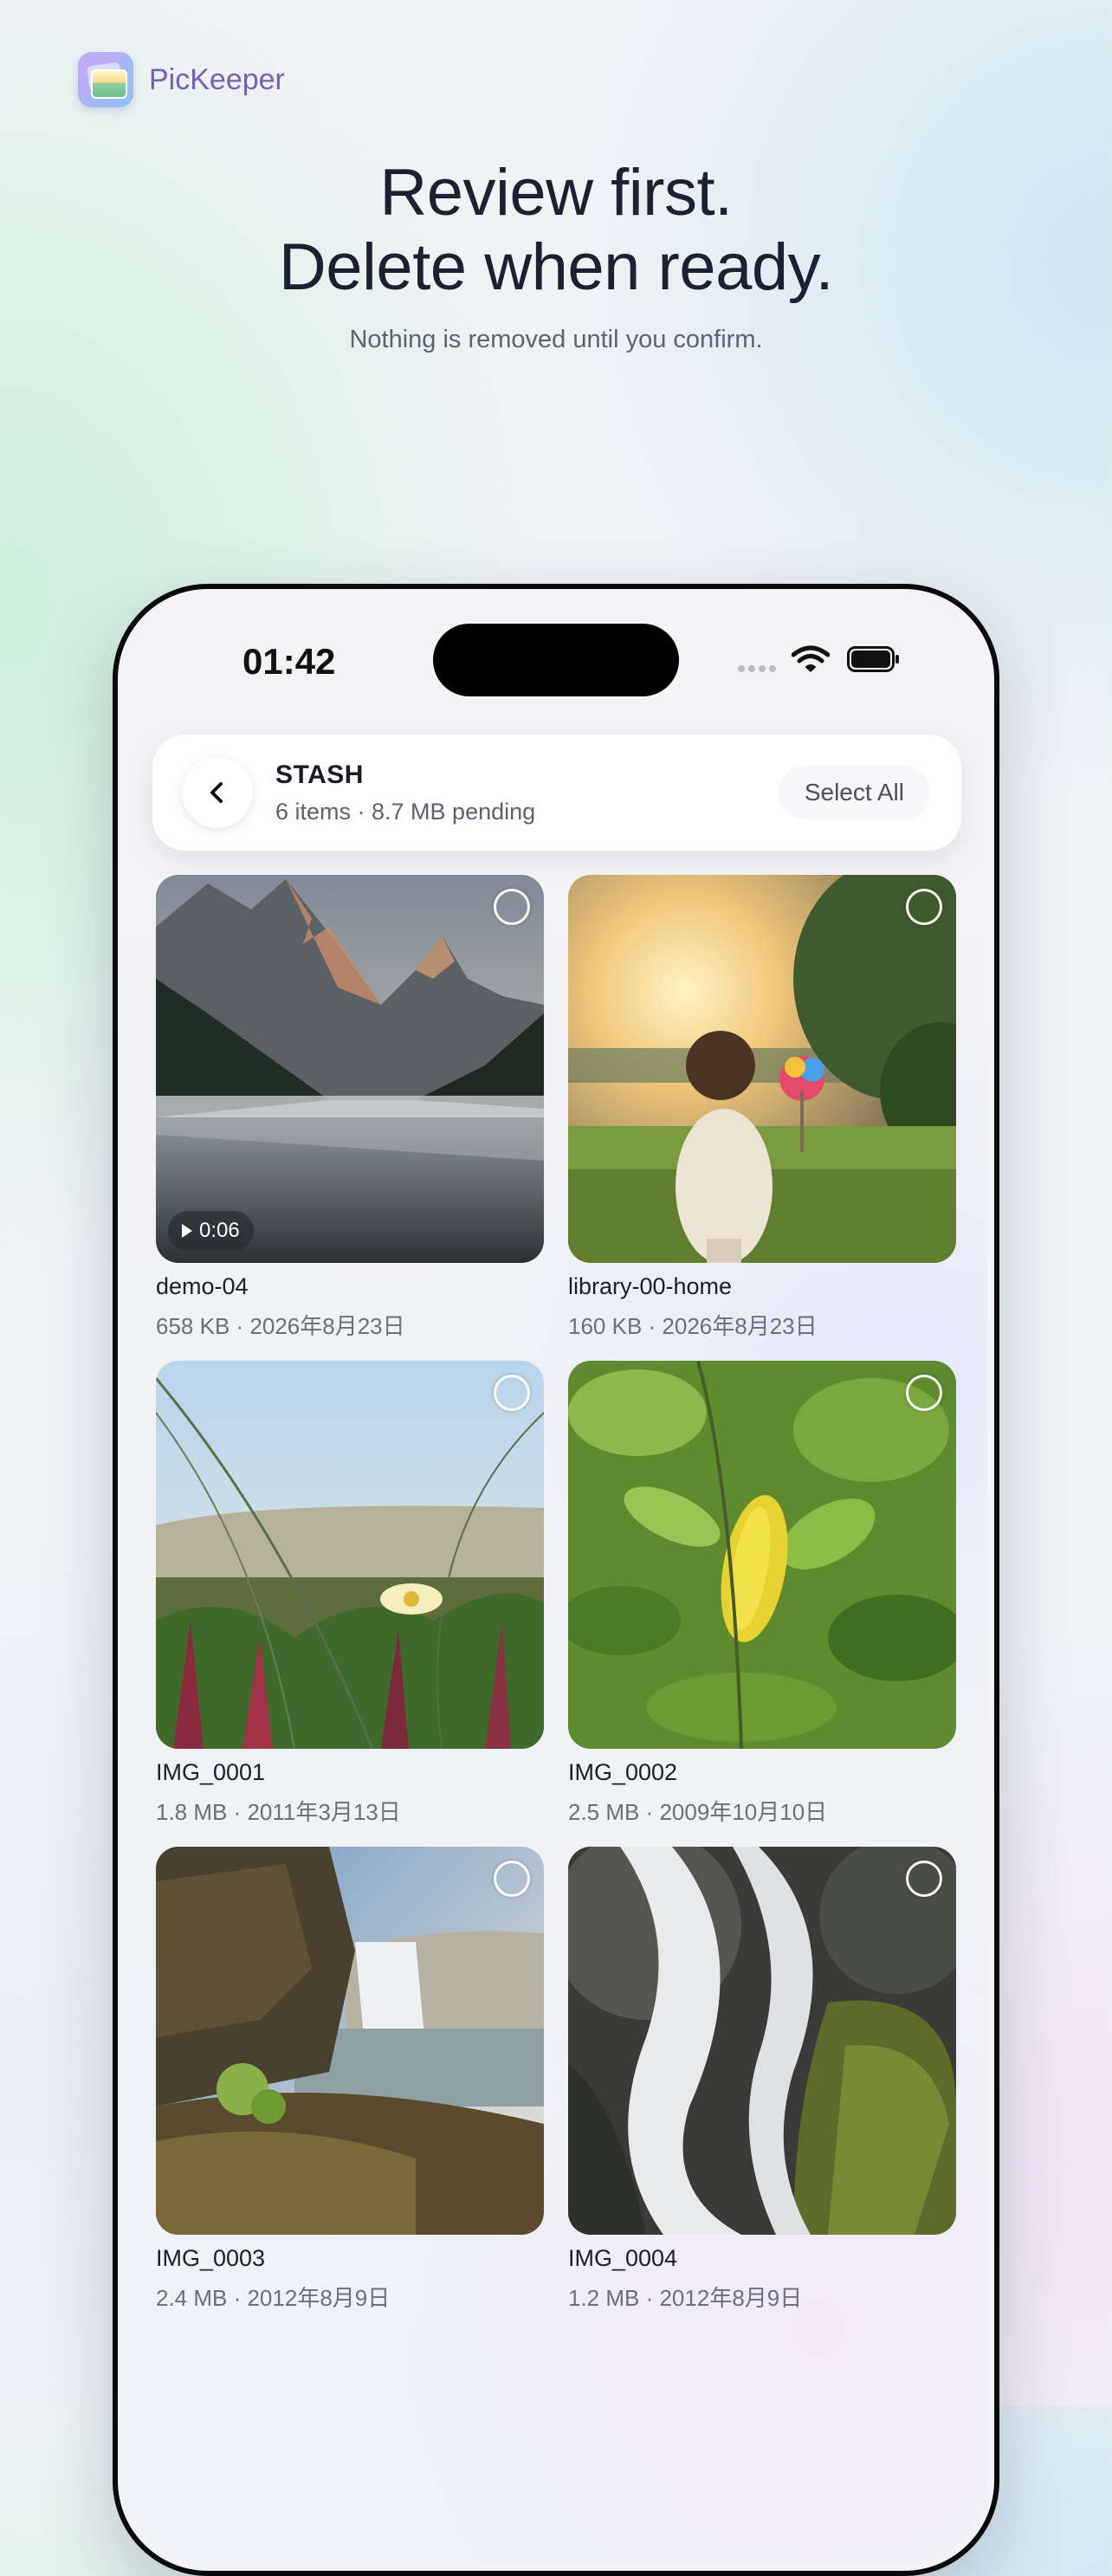  I want to click on video-duration: 0:06, so click(219, 1230).